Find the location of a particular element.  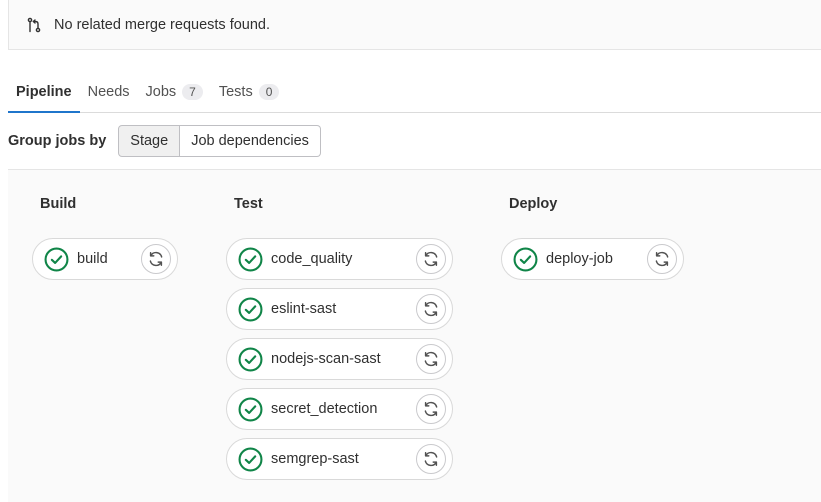

group-jobs-by-control: Group jobs by Stage Job dependencies is located at coordinates (164, 141).